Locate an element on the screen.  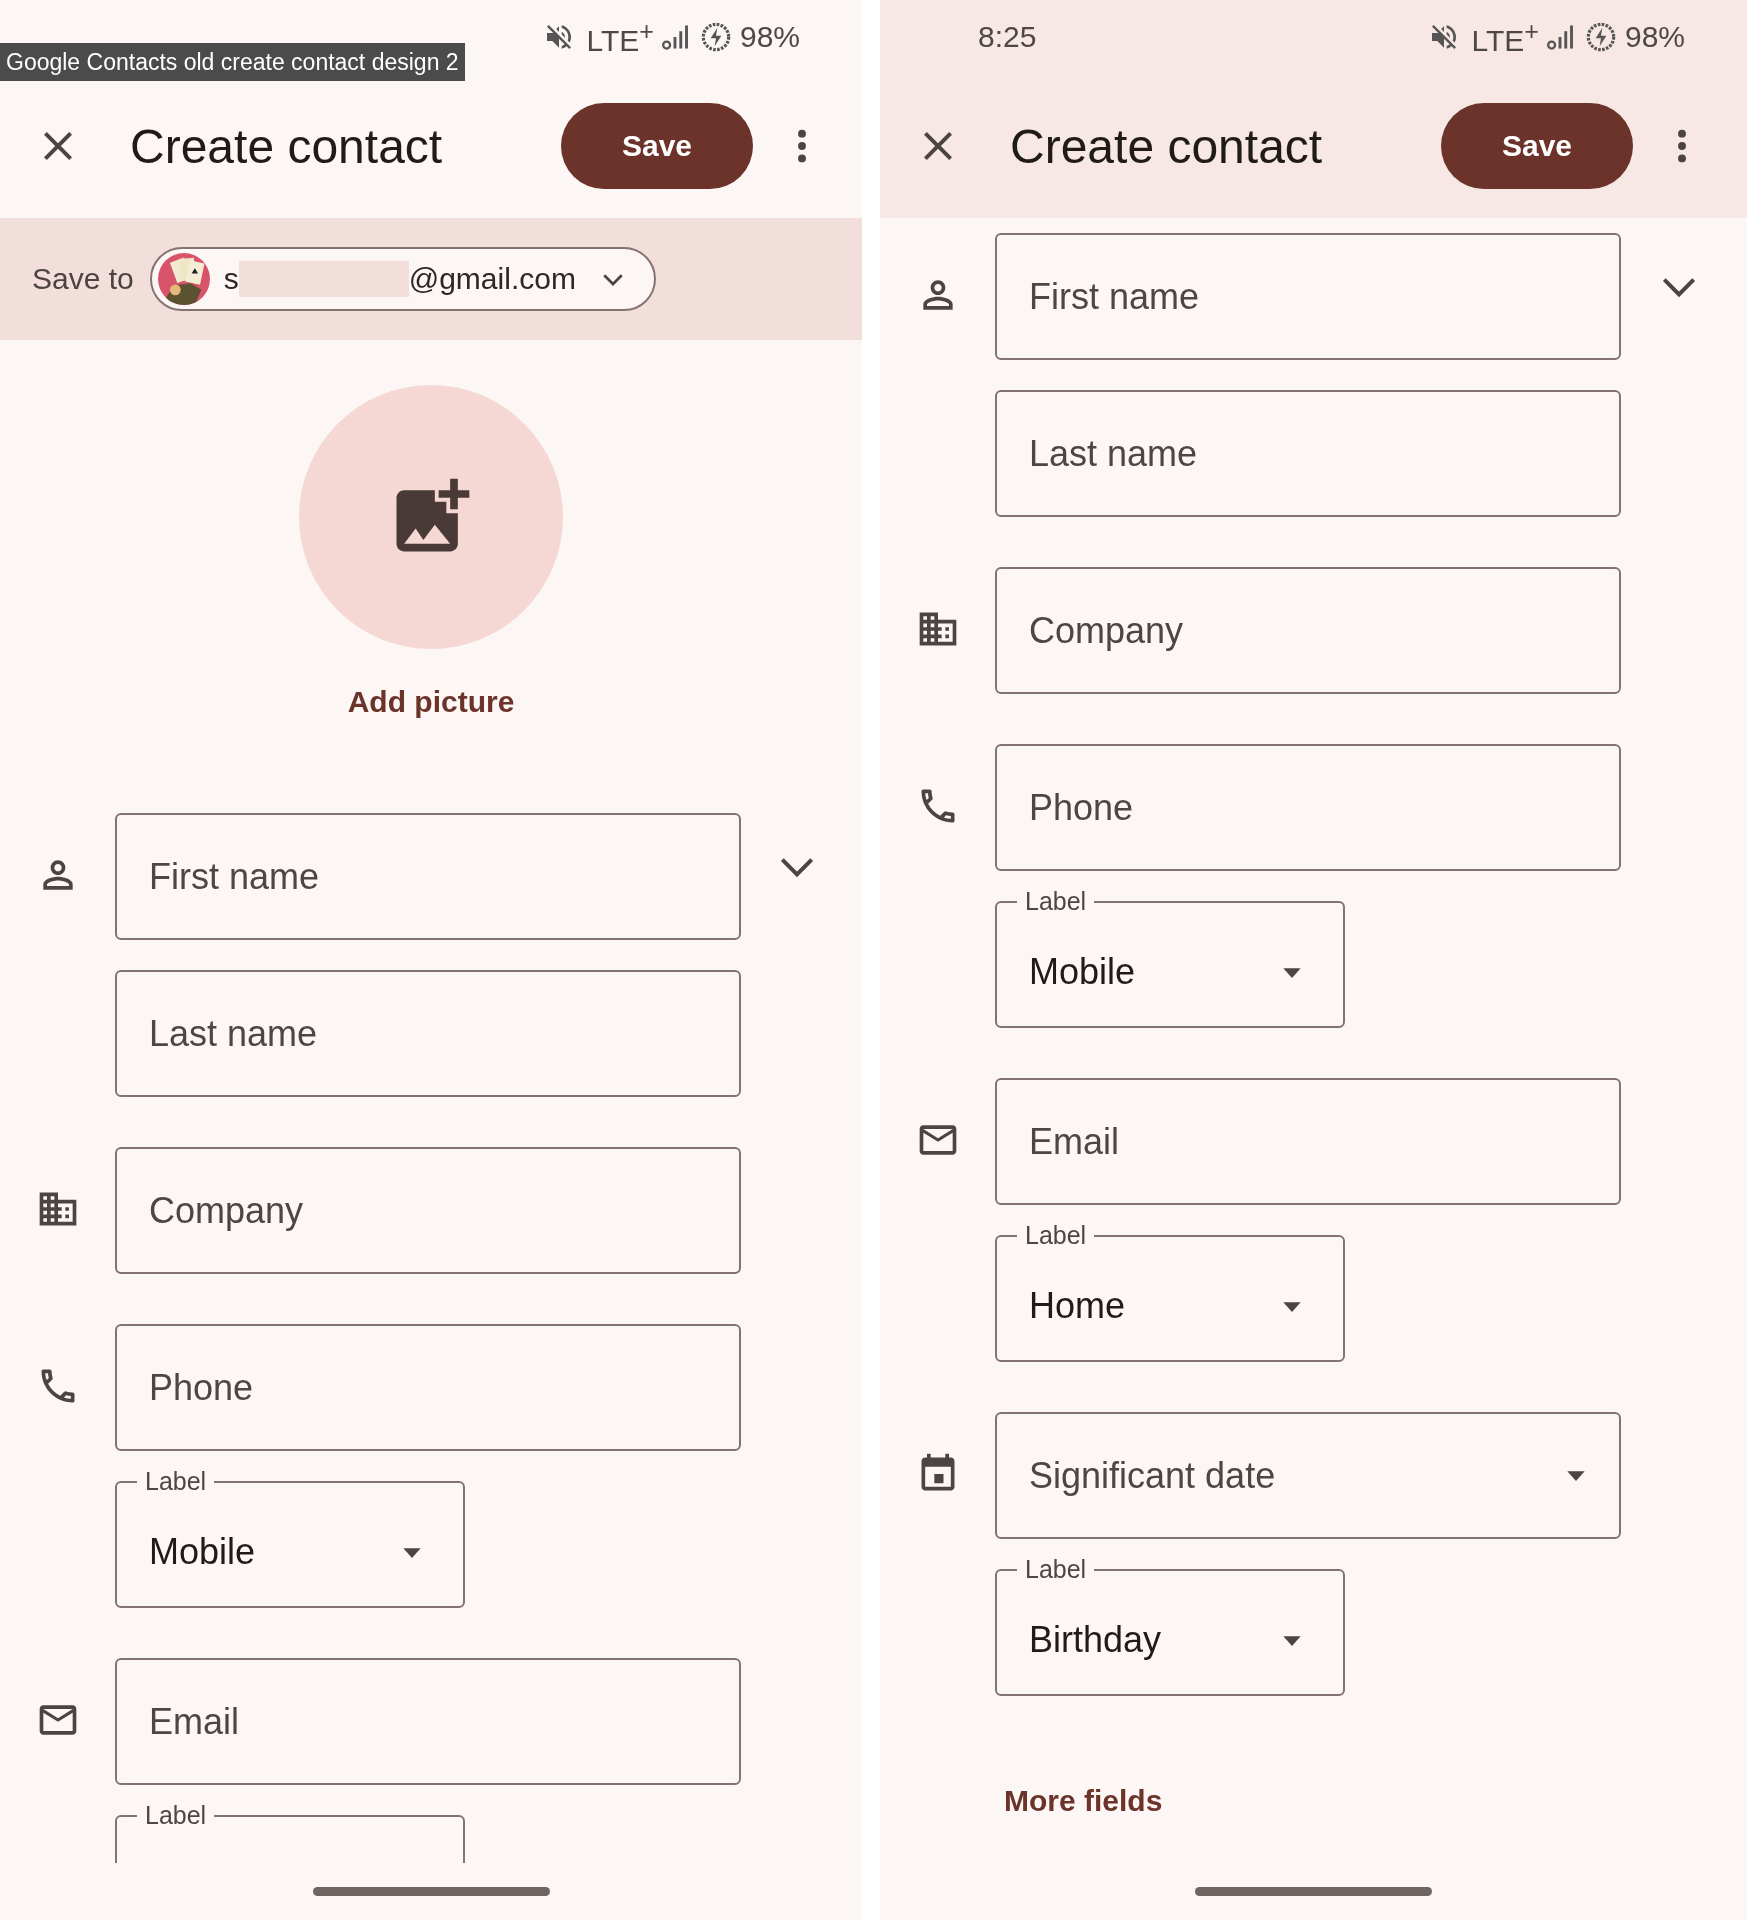
caption-tooltip: Google Contacts old create contact design 2 is located at coordinates (232, 62).